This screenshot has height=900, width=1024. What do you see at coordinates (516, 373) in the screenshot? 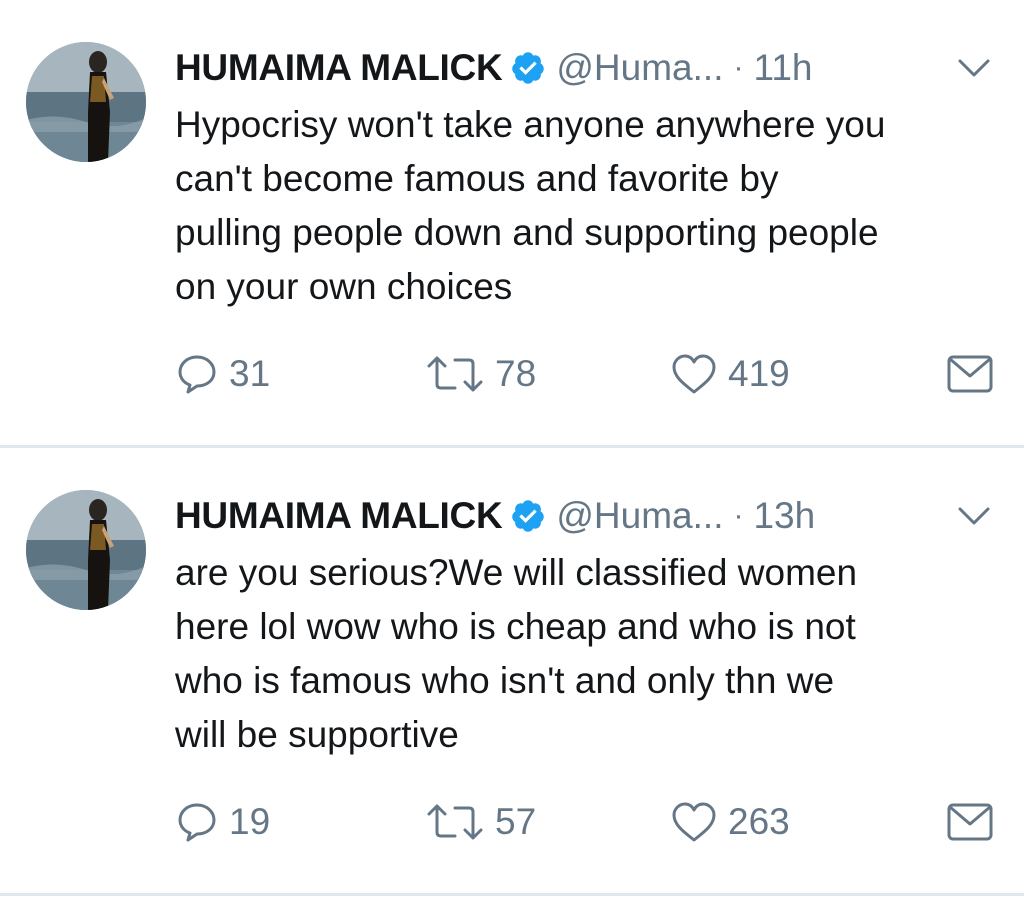
I see `retweet-count: 78` at bounding box center [516, 373].